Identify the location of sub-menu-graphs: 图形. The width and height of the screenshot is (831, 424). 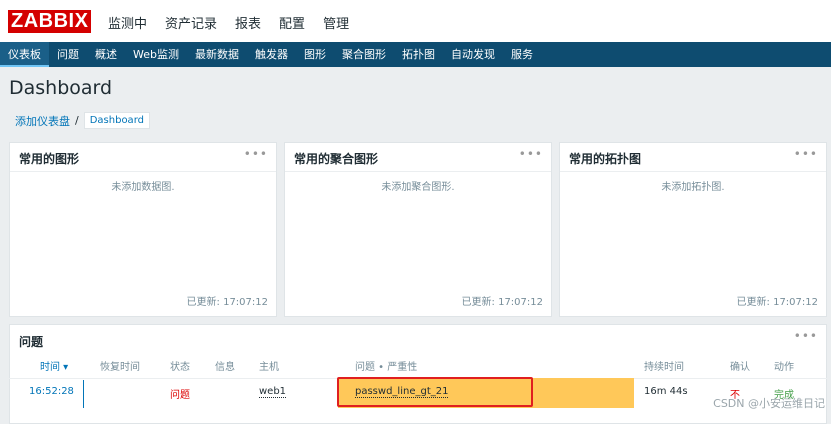
(315, 54).